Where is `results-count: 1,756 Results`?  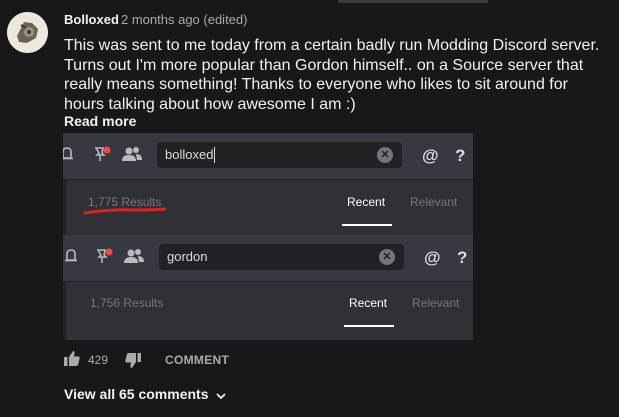
results-count: 1,756 Results is located at coordinates (127, 303).